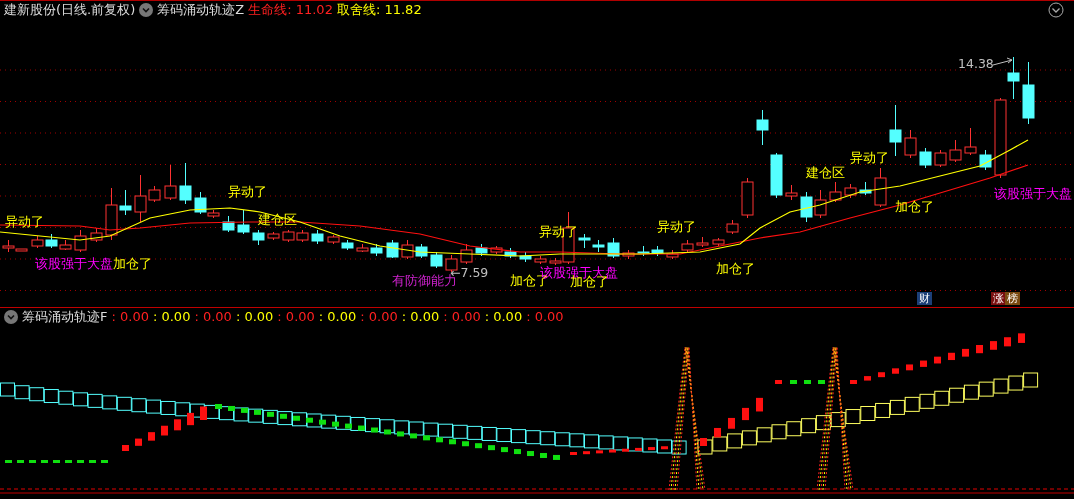 This screenshot has height=499, width=1074. What do you see at coordinates (65, 316) in the screenshot?
I see `indicator-name: 筹码涌动轨迹F` at bounding box center [65, 316].